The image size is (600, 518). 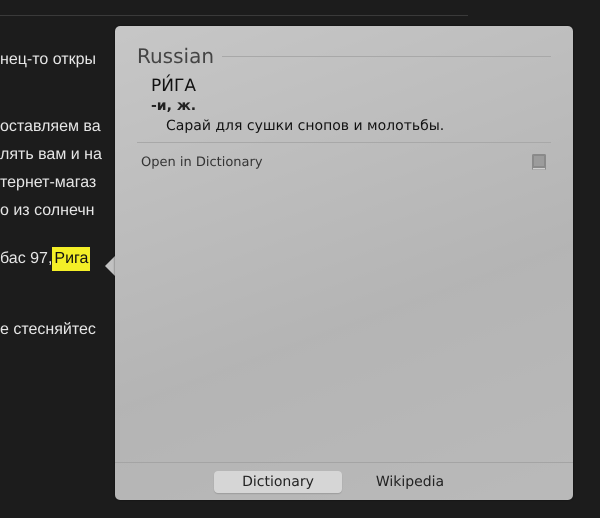 What do you see at coordinates (26, 259) in the screenshot?
I see `article-text: бас 97,` at bounding box center [26, 259].